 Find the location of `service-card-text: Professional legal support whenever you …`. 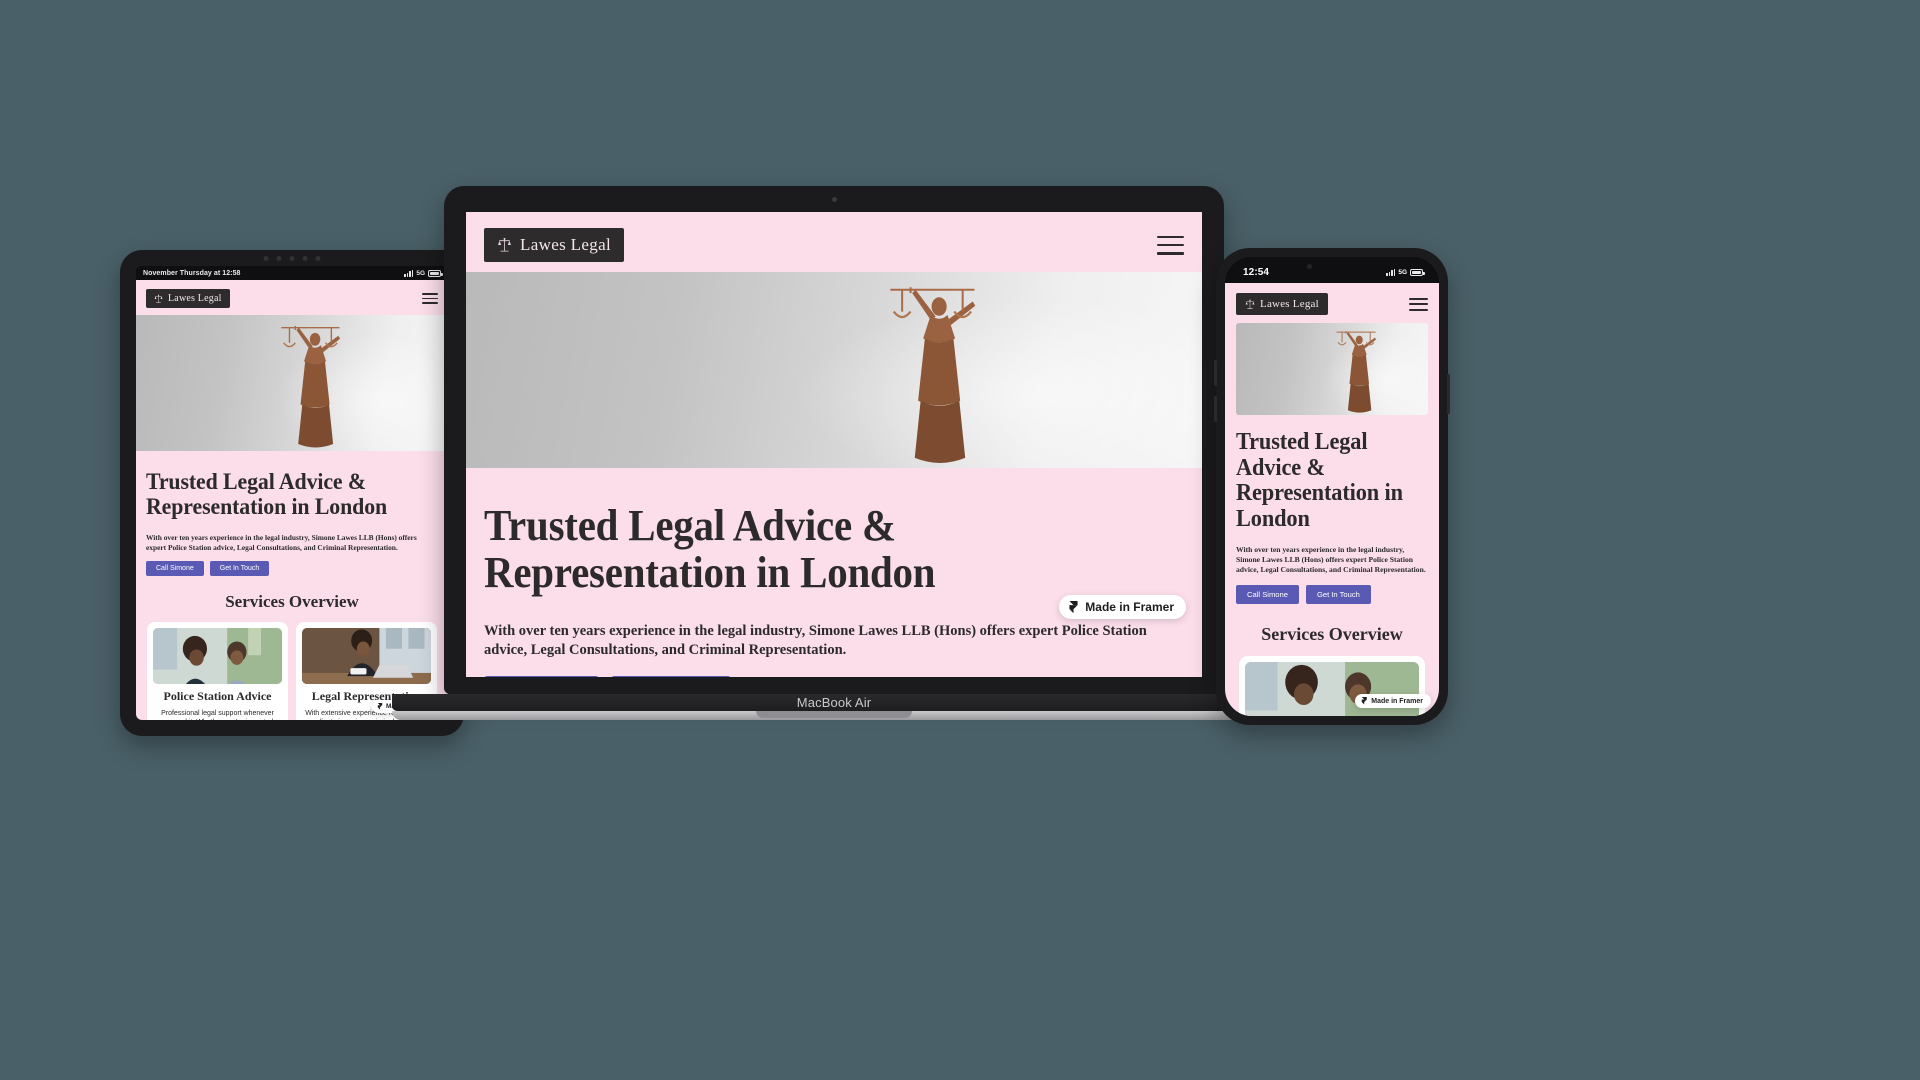

service-card-text: Professional legal support whenever you … is located at coordinates (217, 714).